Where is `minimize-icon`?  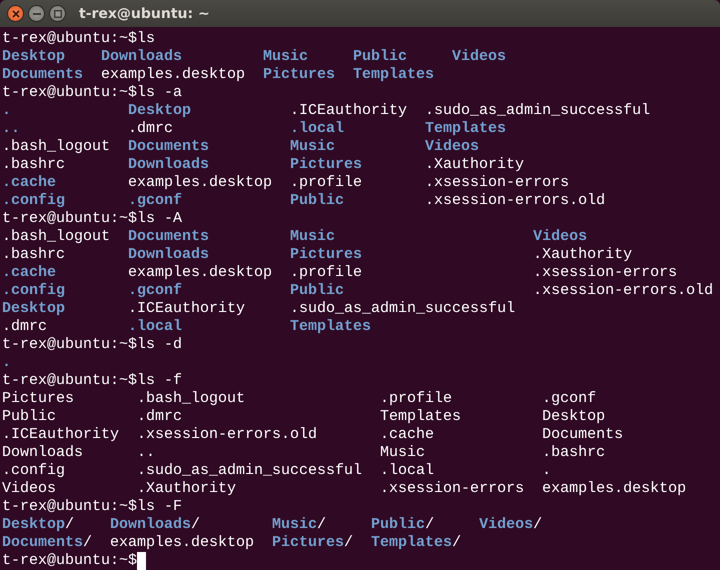 minimize-icon is located at coordinates (36, 13).